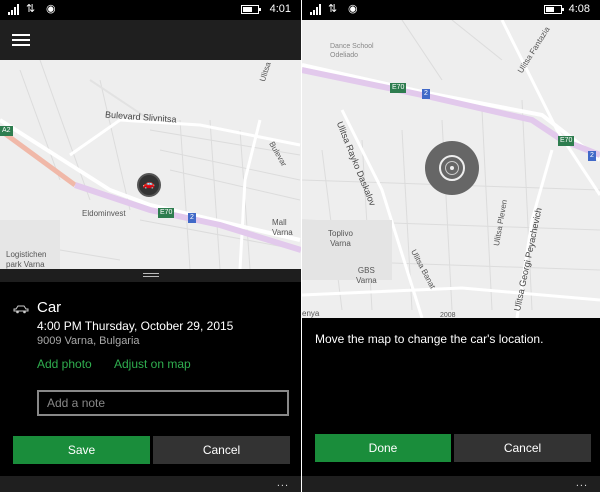  What do you see at coordinates (383, 448) in the screenshot?
I see `done-button: Done` at bounding box center [383, 448].